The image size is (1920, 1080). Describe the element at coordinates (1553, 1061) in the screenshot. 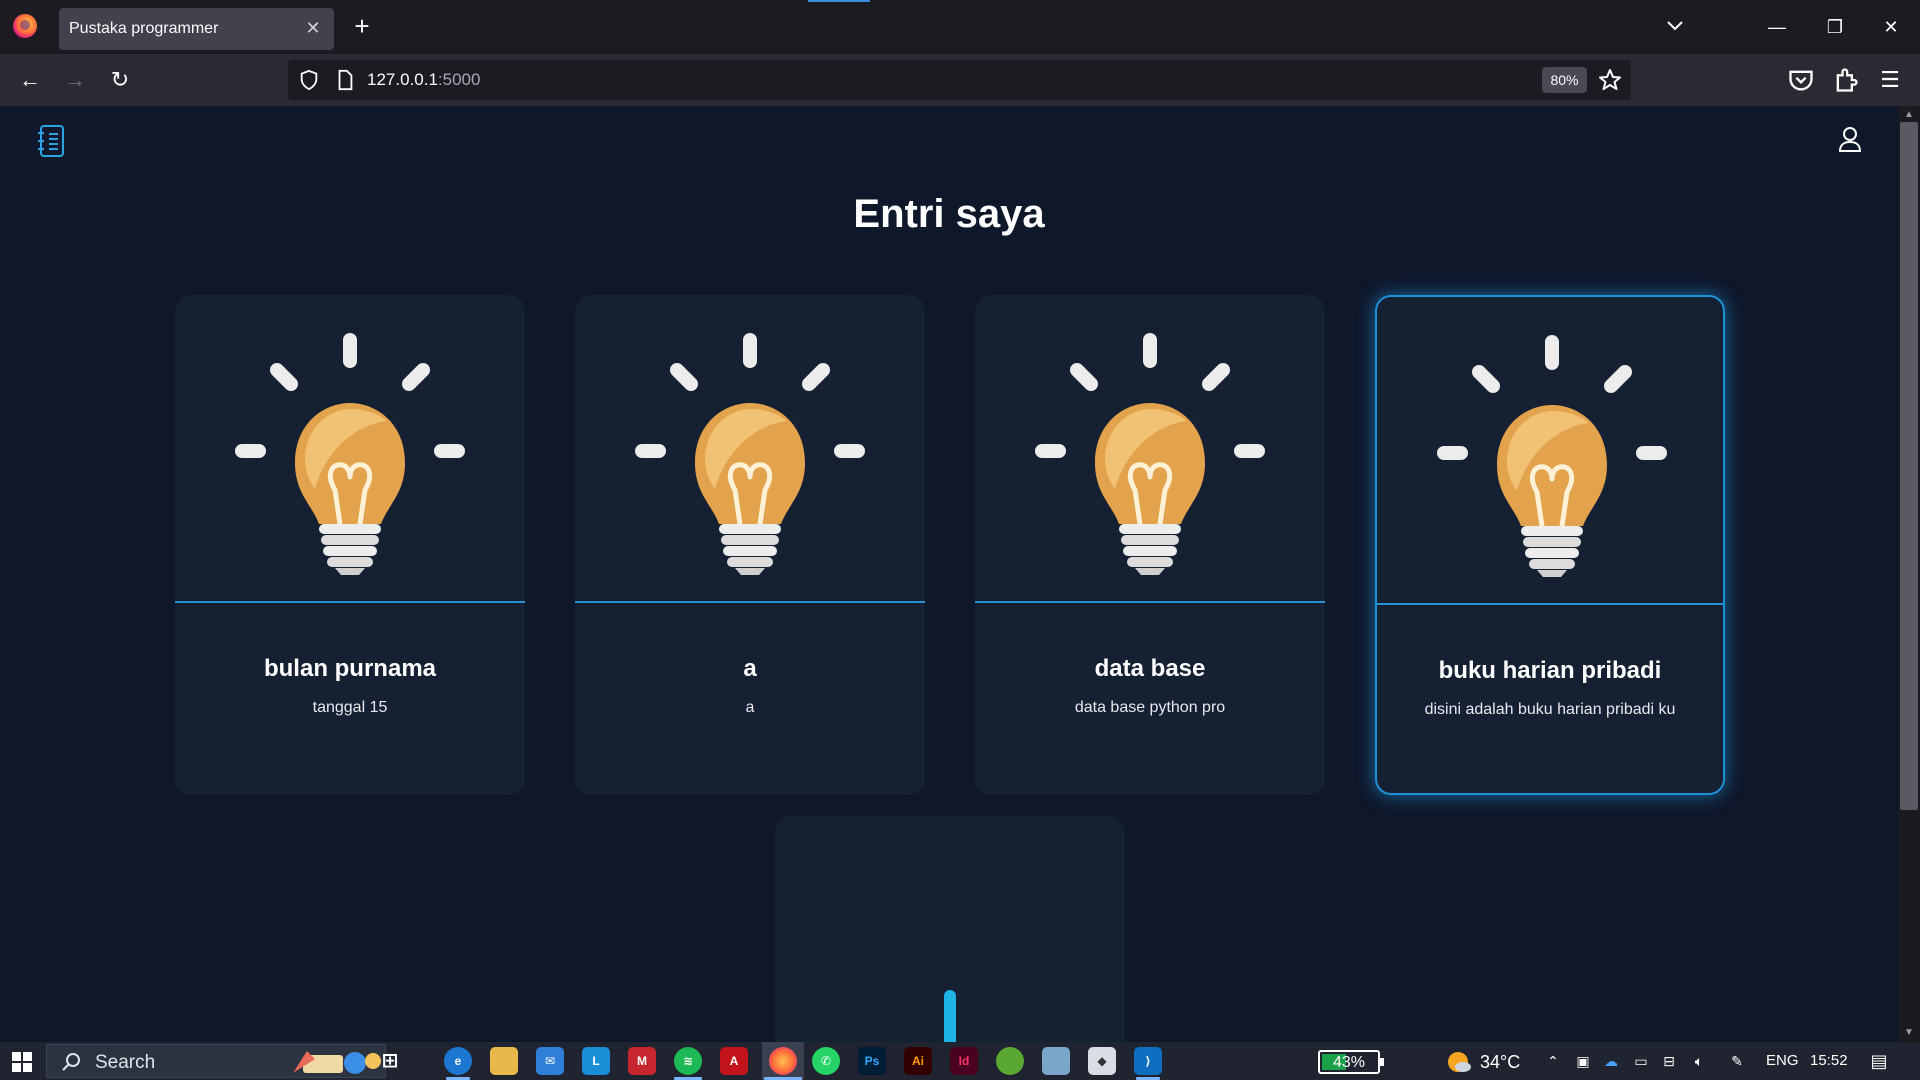

I see `show-hidden-icons-chevron-icon: ⌃` at that location.